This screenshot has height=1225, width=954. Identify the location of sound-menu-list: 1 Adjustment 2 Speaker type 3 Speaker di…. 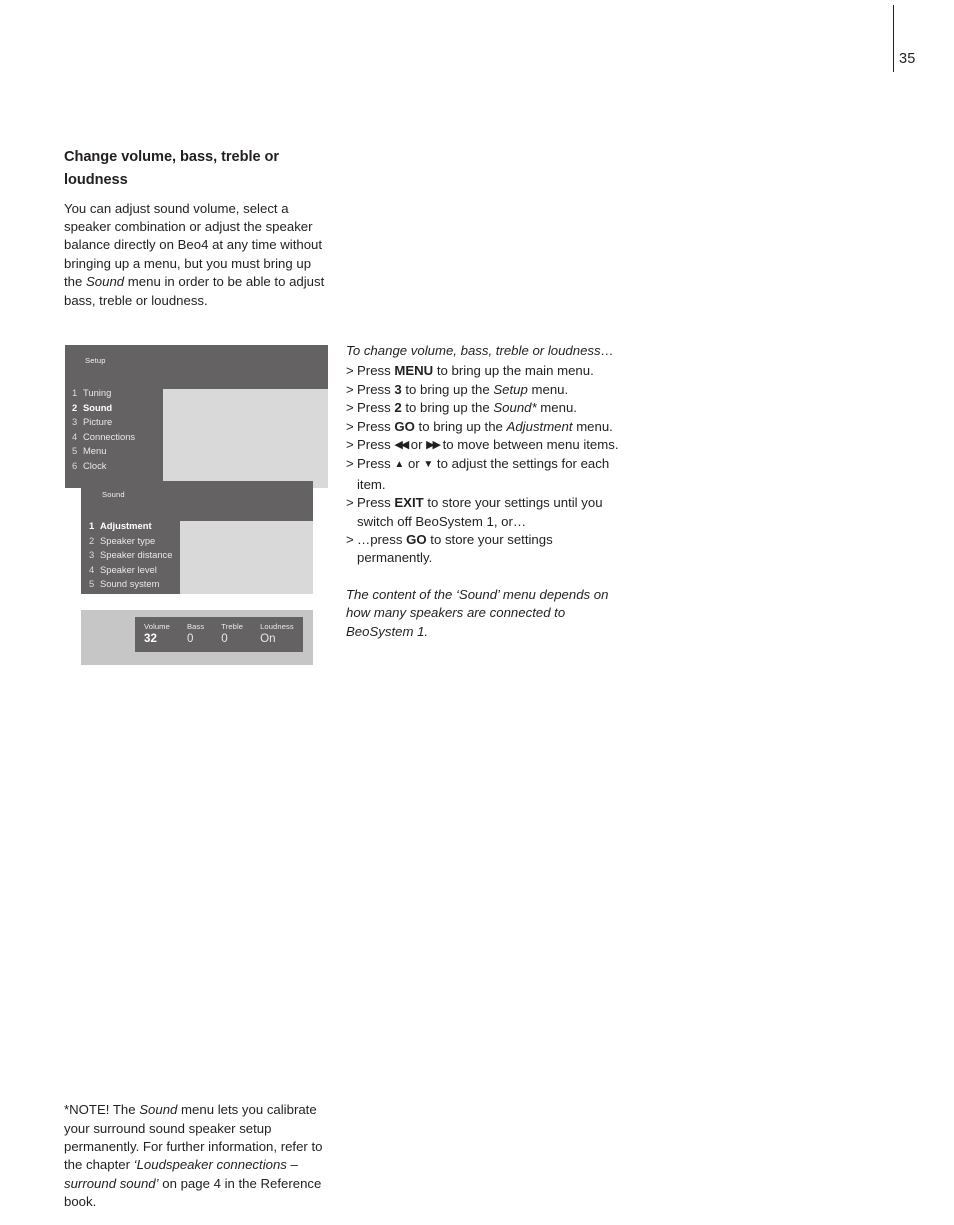
(139, 555).